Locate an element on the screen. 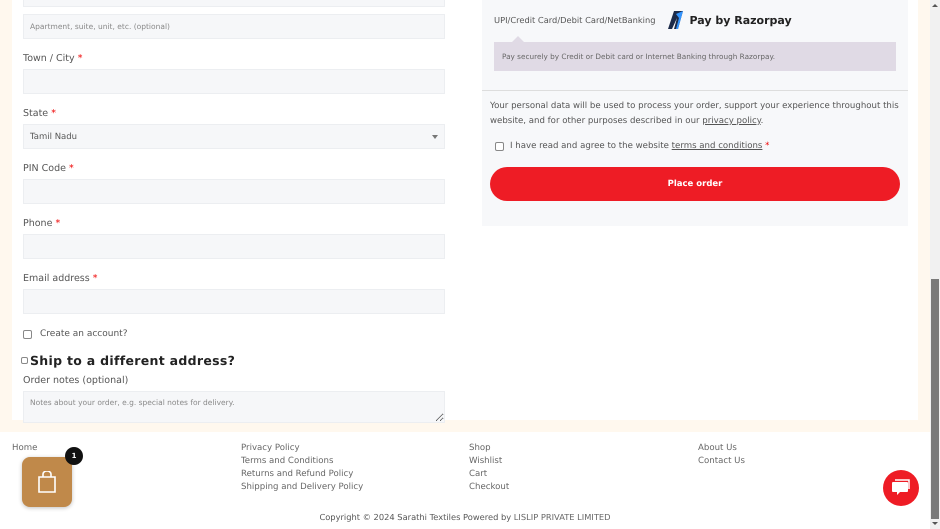 The width and height of the screenshot is (940, 529). terms-link: terms and conditions is located at coordinates (717, 146).